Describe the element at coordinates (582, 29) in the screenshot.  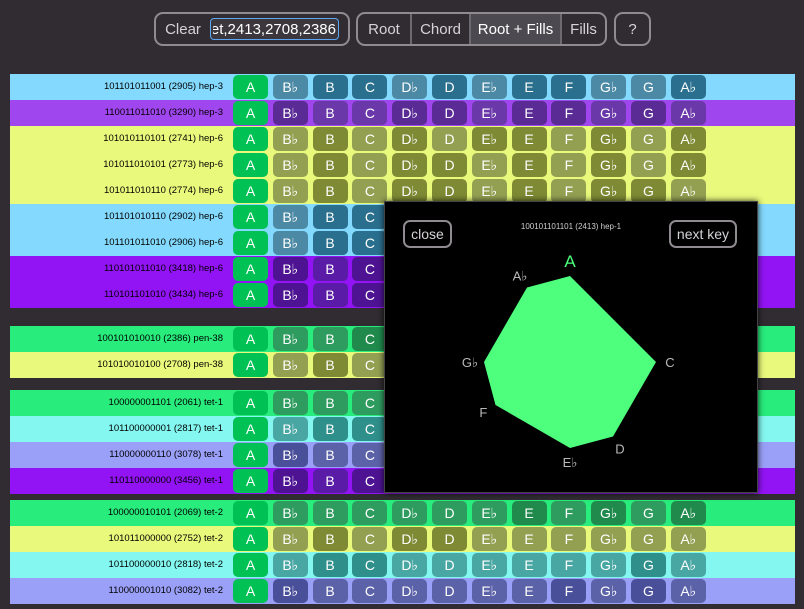
I see `mode-fills-button: Fills` at that location.